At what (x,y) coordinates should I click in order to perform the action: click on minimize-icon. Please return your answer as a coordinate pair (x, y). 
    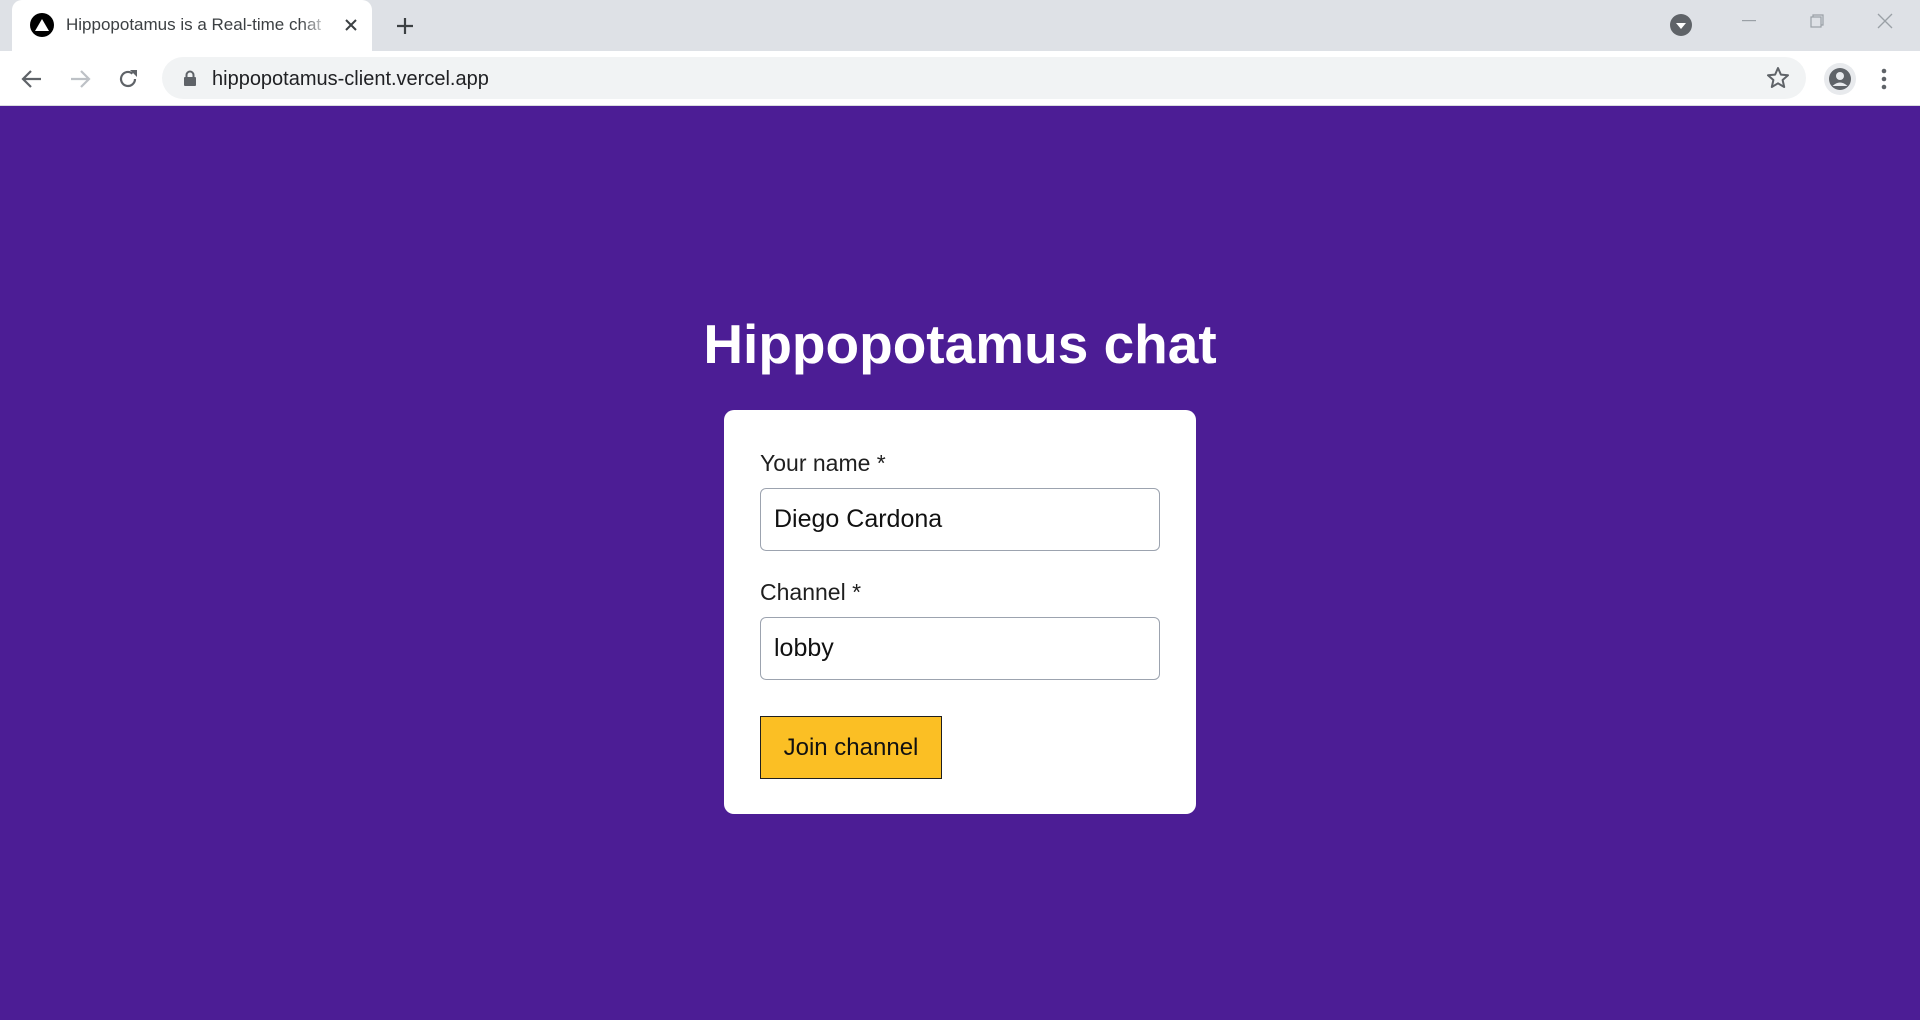
    Looking at the image, I should click on (1749, 21).